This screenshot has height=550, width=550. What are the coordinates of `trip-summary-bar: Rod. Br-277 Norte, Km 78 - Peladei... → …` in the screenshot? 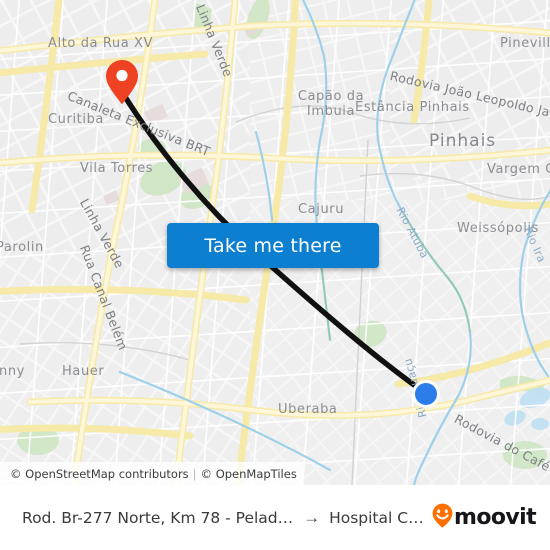 It's located at (275, 517).